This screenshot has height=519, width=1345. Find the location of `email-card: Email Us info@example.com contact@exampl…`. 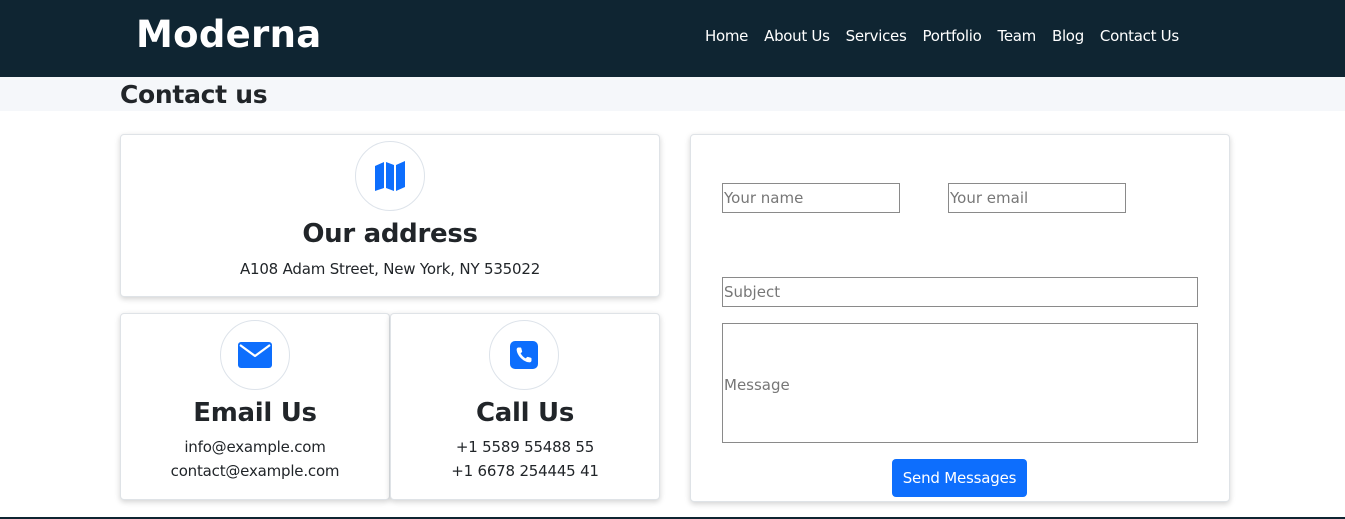

email-card: Email Us info@example.com contact@exampl… is located at coordinates (255, 406).